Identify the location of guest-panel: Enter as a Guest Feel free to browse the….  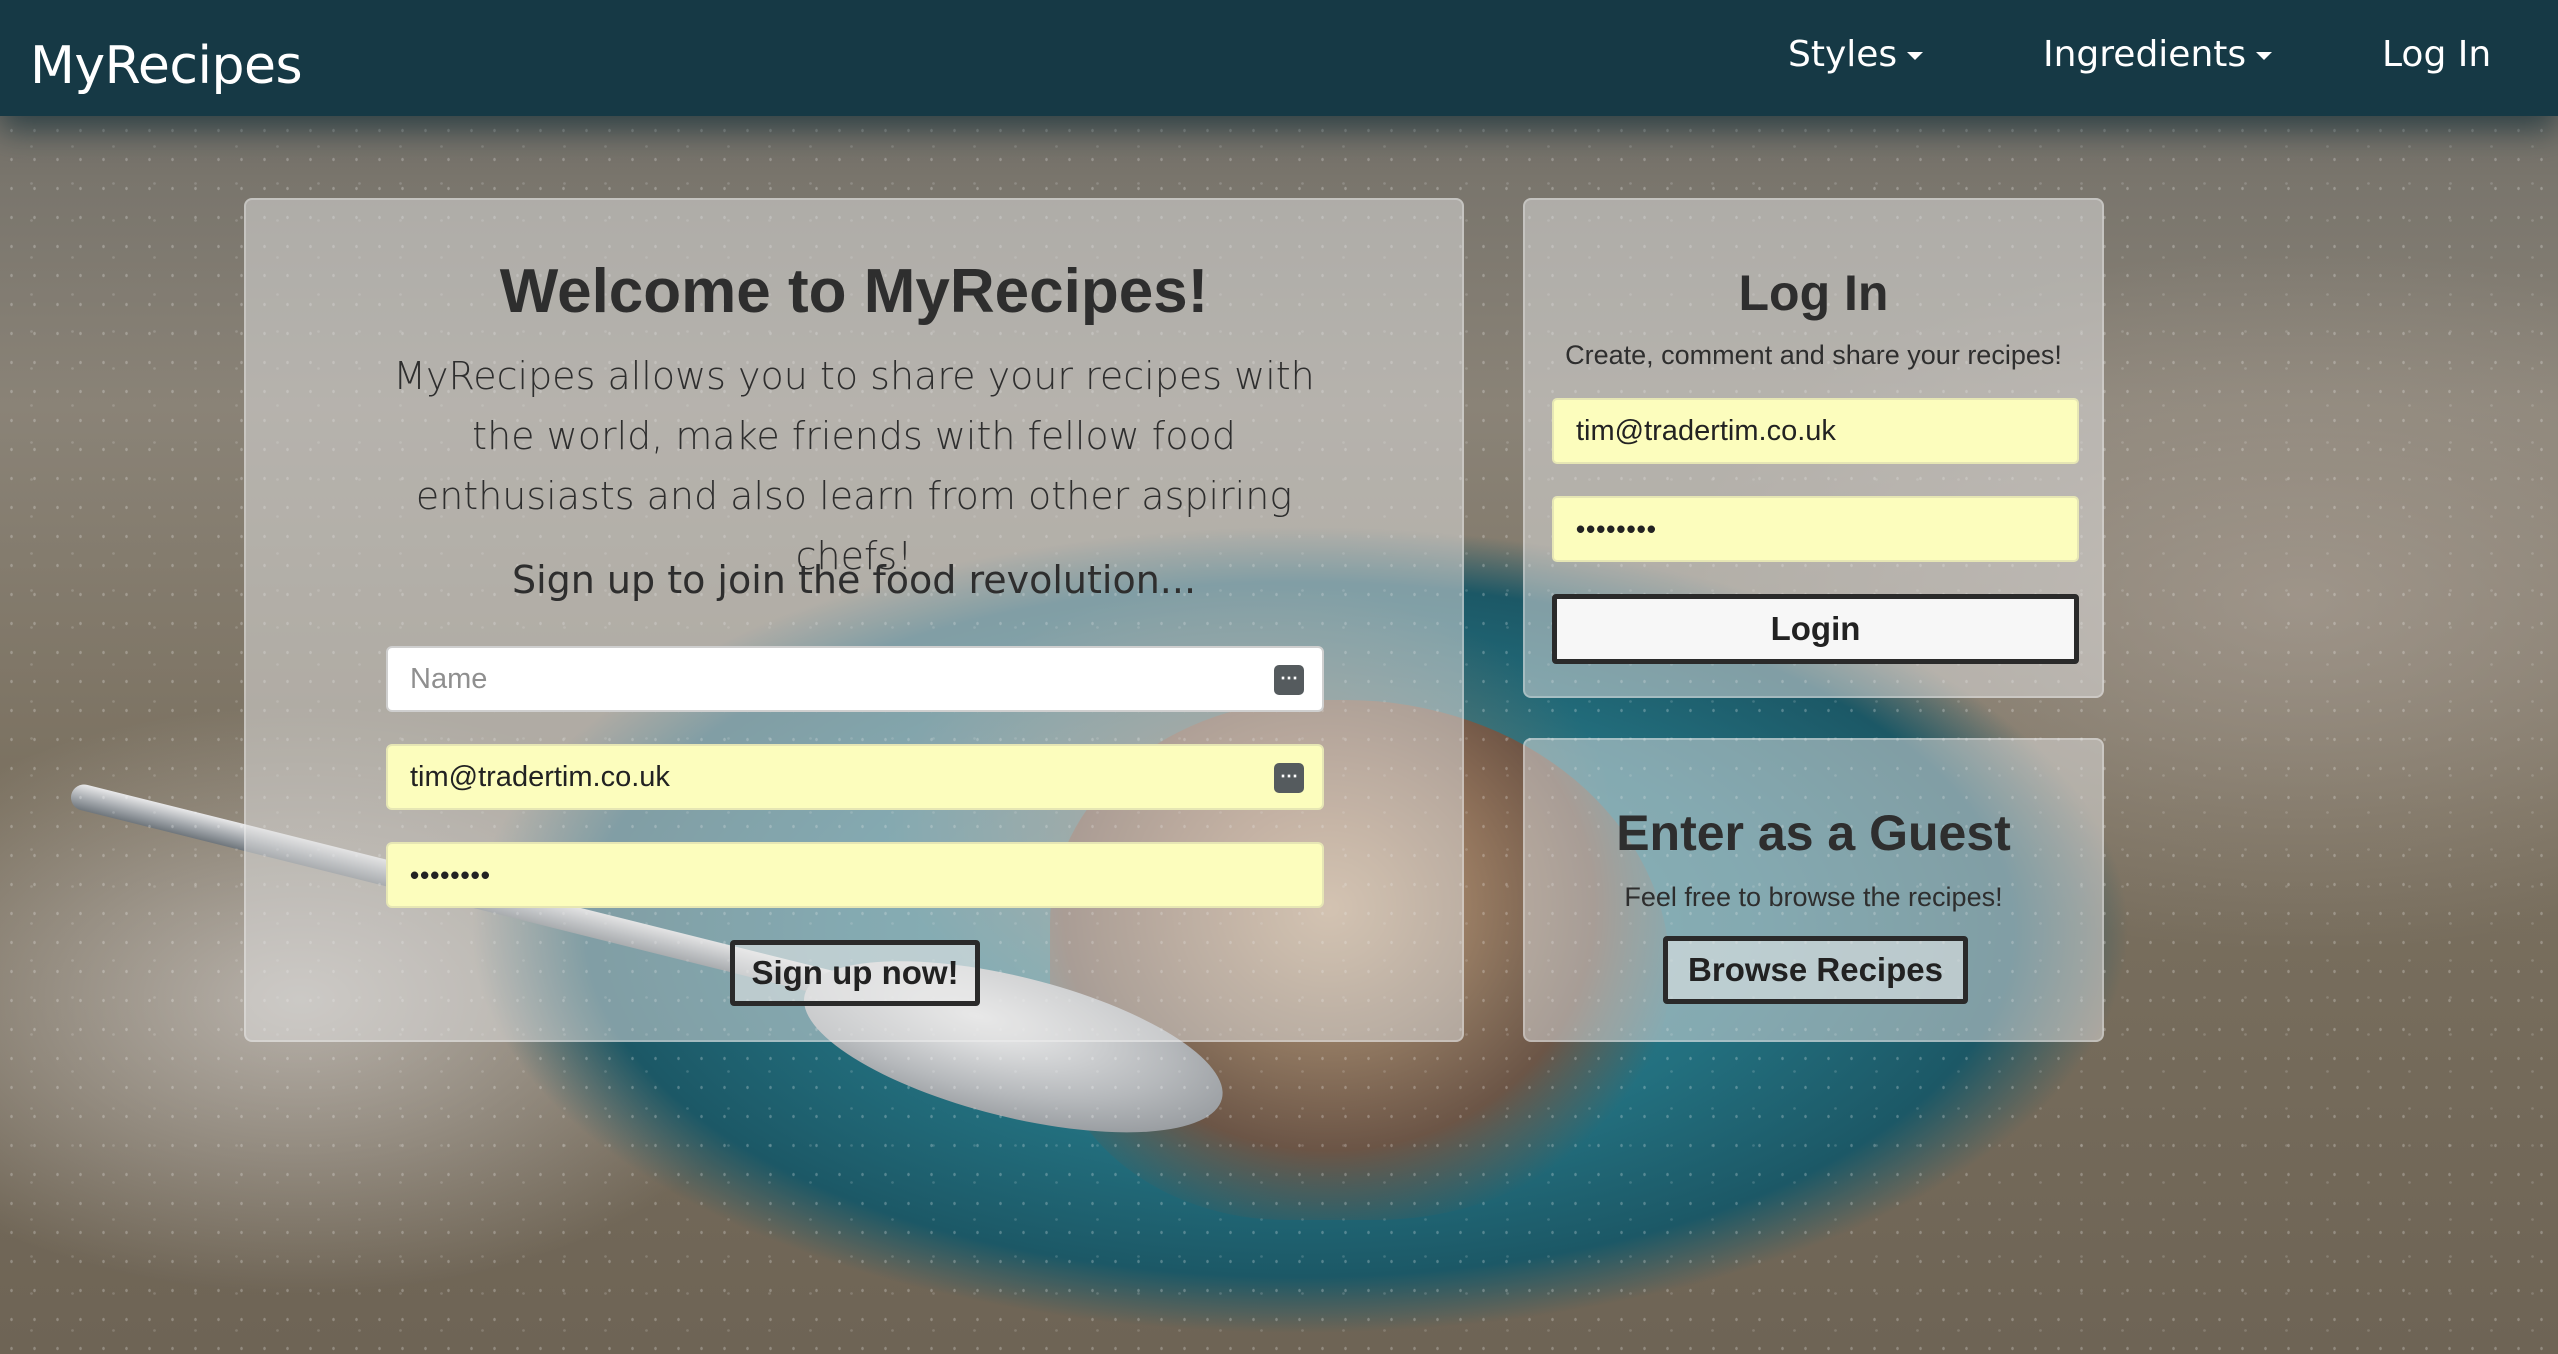
(1813, 890).